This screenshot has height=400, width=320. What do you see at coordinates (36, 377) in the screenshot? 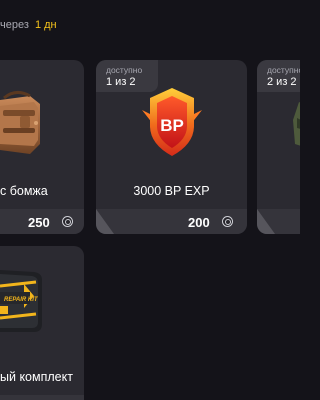
I see `item-name: ый комплект` at bounding box center [36, 377].